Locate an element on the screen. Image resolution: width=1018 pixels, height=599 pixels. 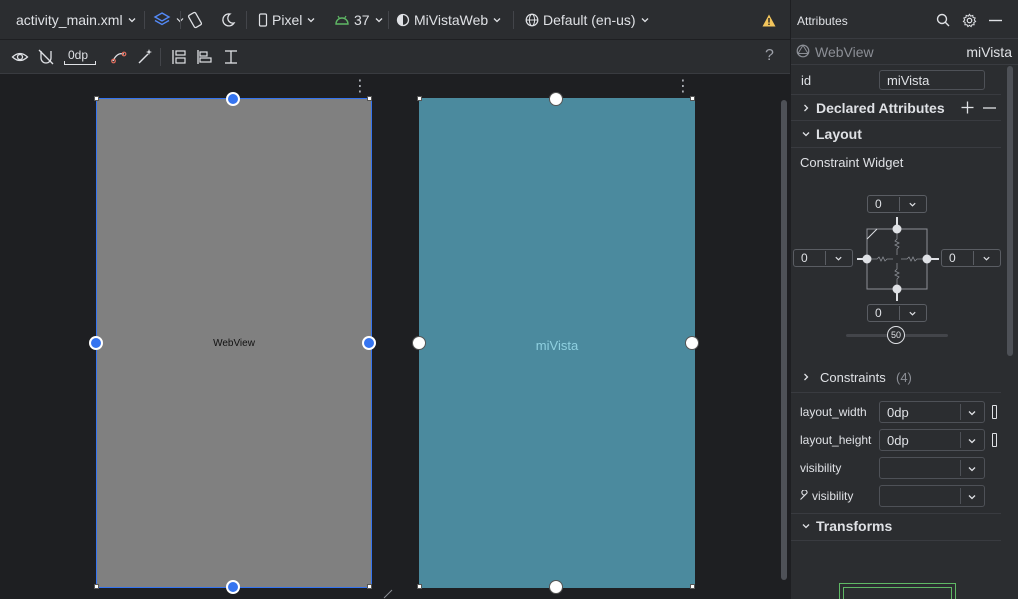
blueprint-label: miVista is located at coordinates (557, 345).